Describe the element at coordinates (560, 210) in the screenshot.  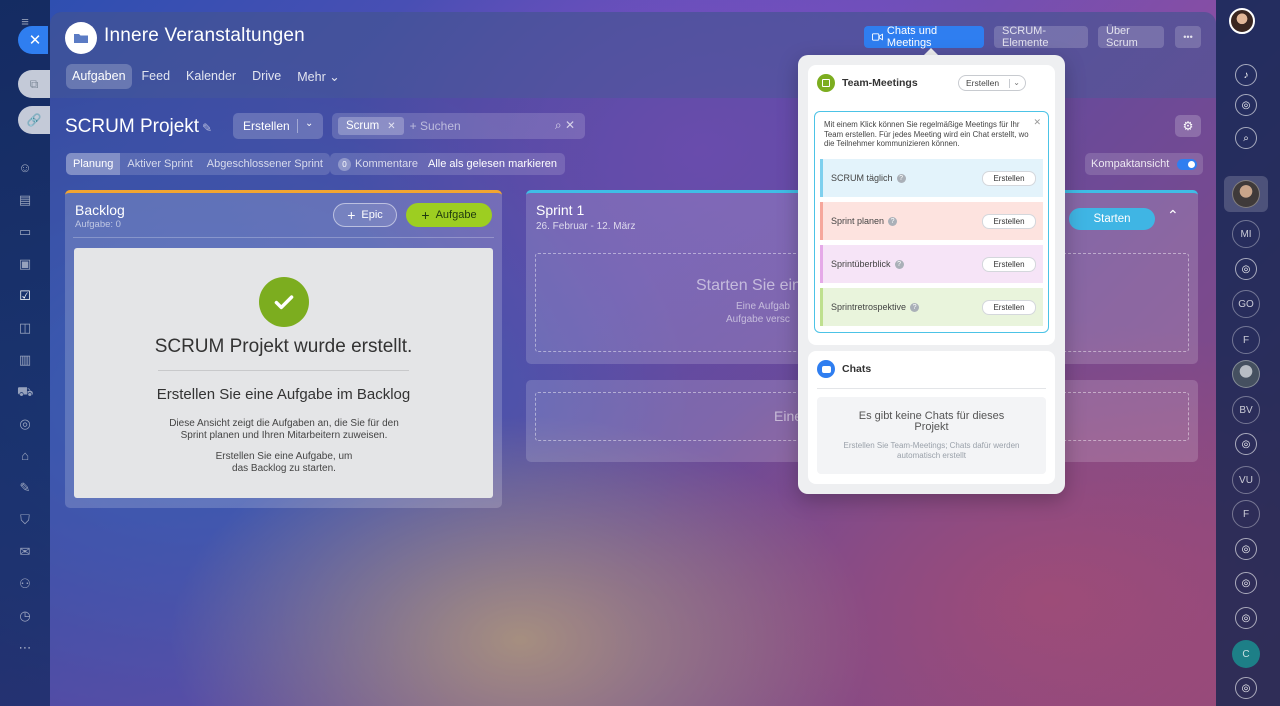
I see `sprint-title: Sprint 1` at that location.